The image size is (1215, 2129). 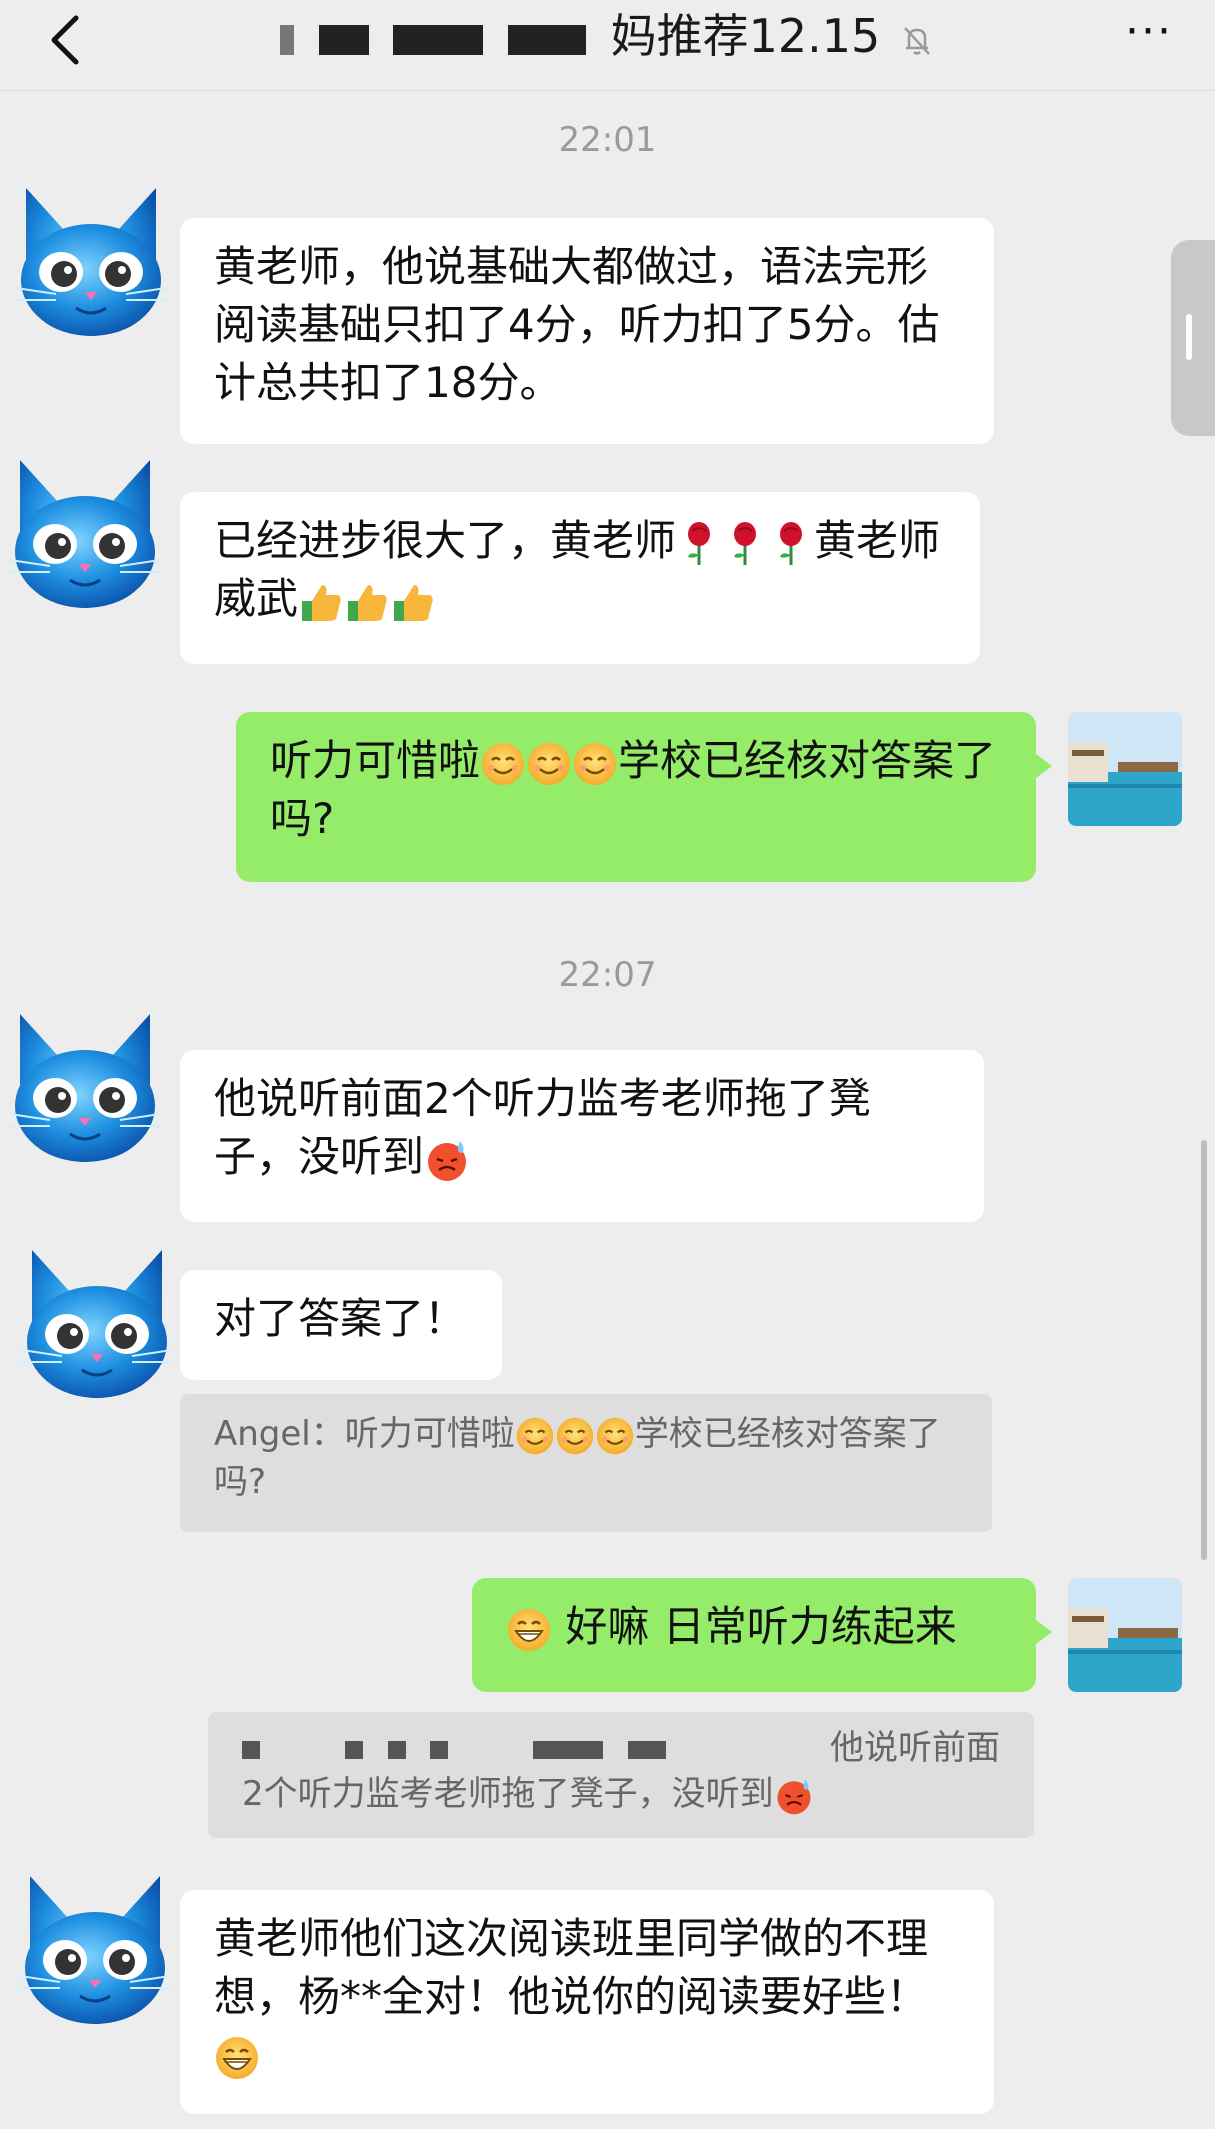 I want to click on message-text: 黄老师他们这次阅读班里同学做的不理想，杨**全对！他说你的阅读要好些！, so click(x=571, y=1967).